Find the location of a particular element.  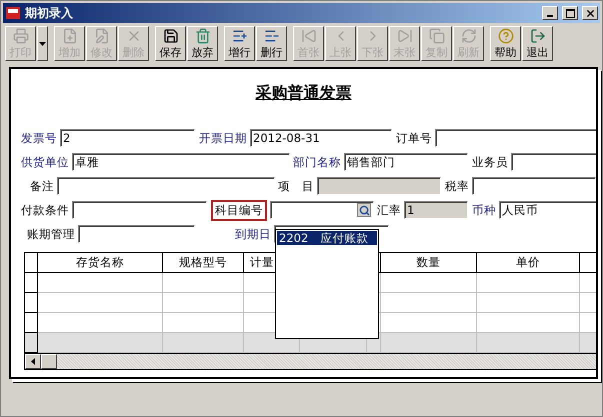

refresh-icon is located at coordinates (468, 36).